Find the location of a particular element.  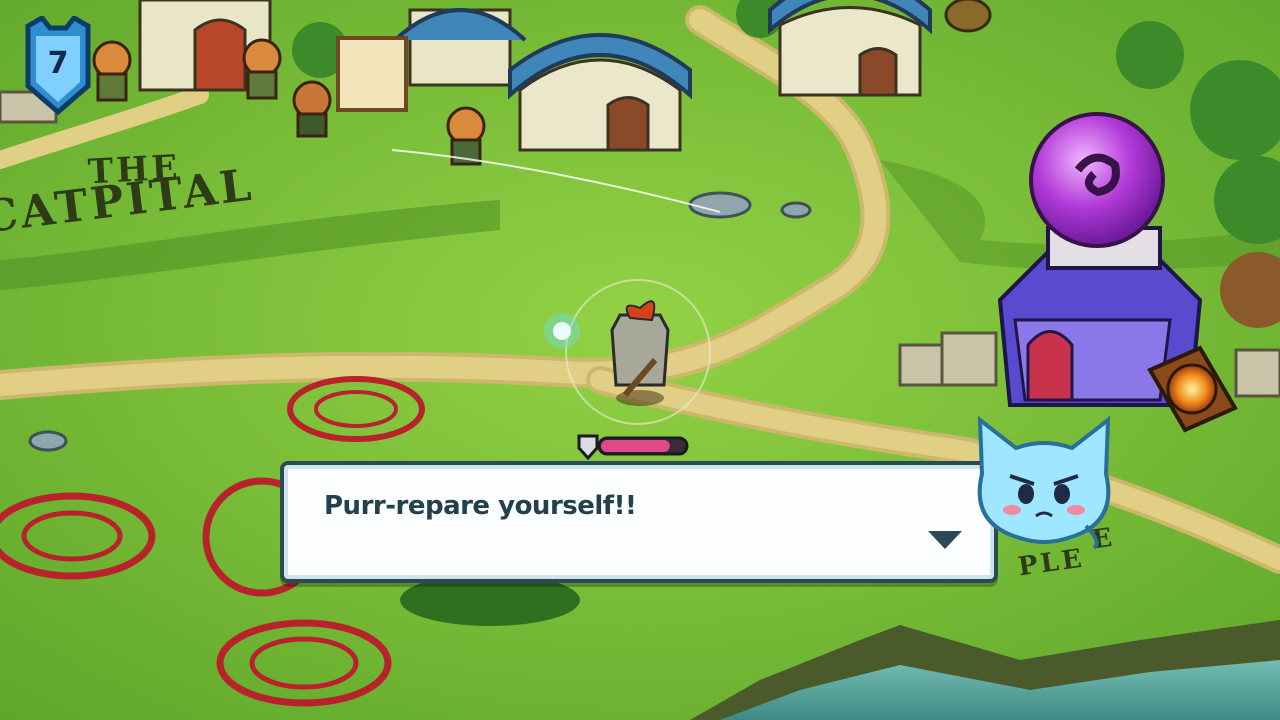

health-fill is located at coordinates (635, 446).